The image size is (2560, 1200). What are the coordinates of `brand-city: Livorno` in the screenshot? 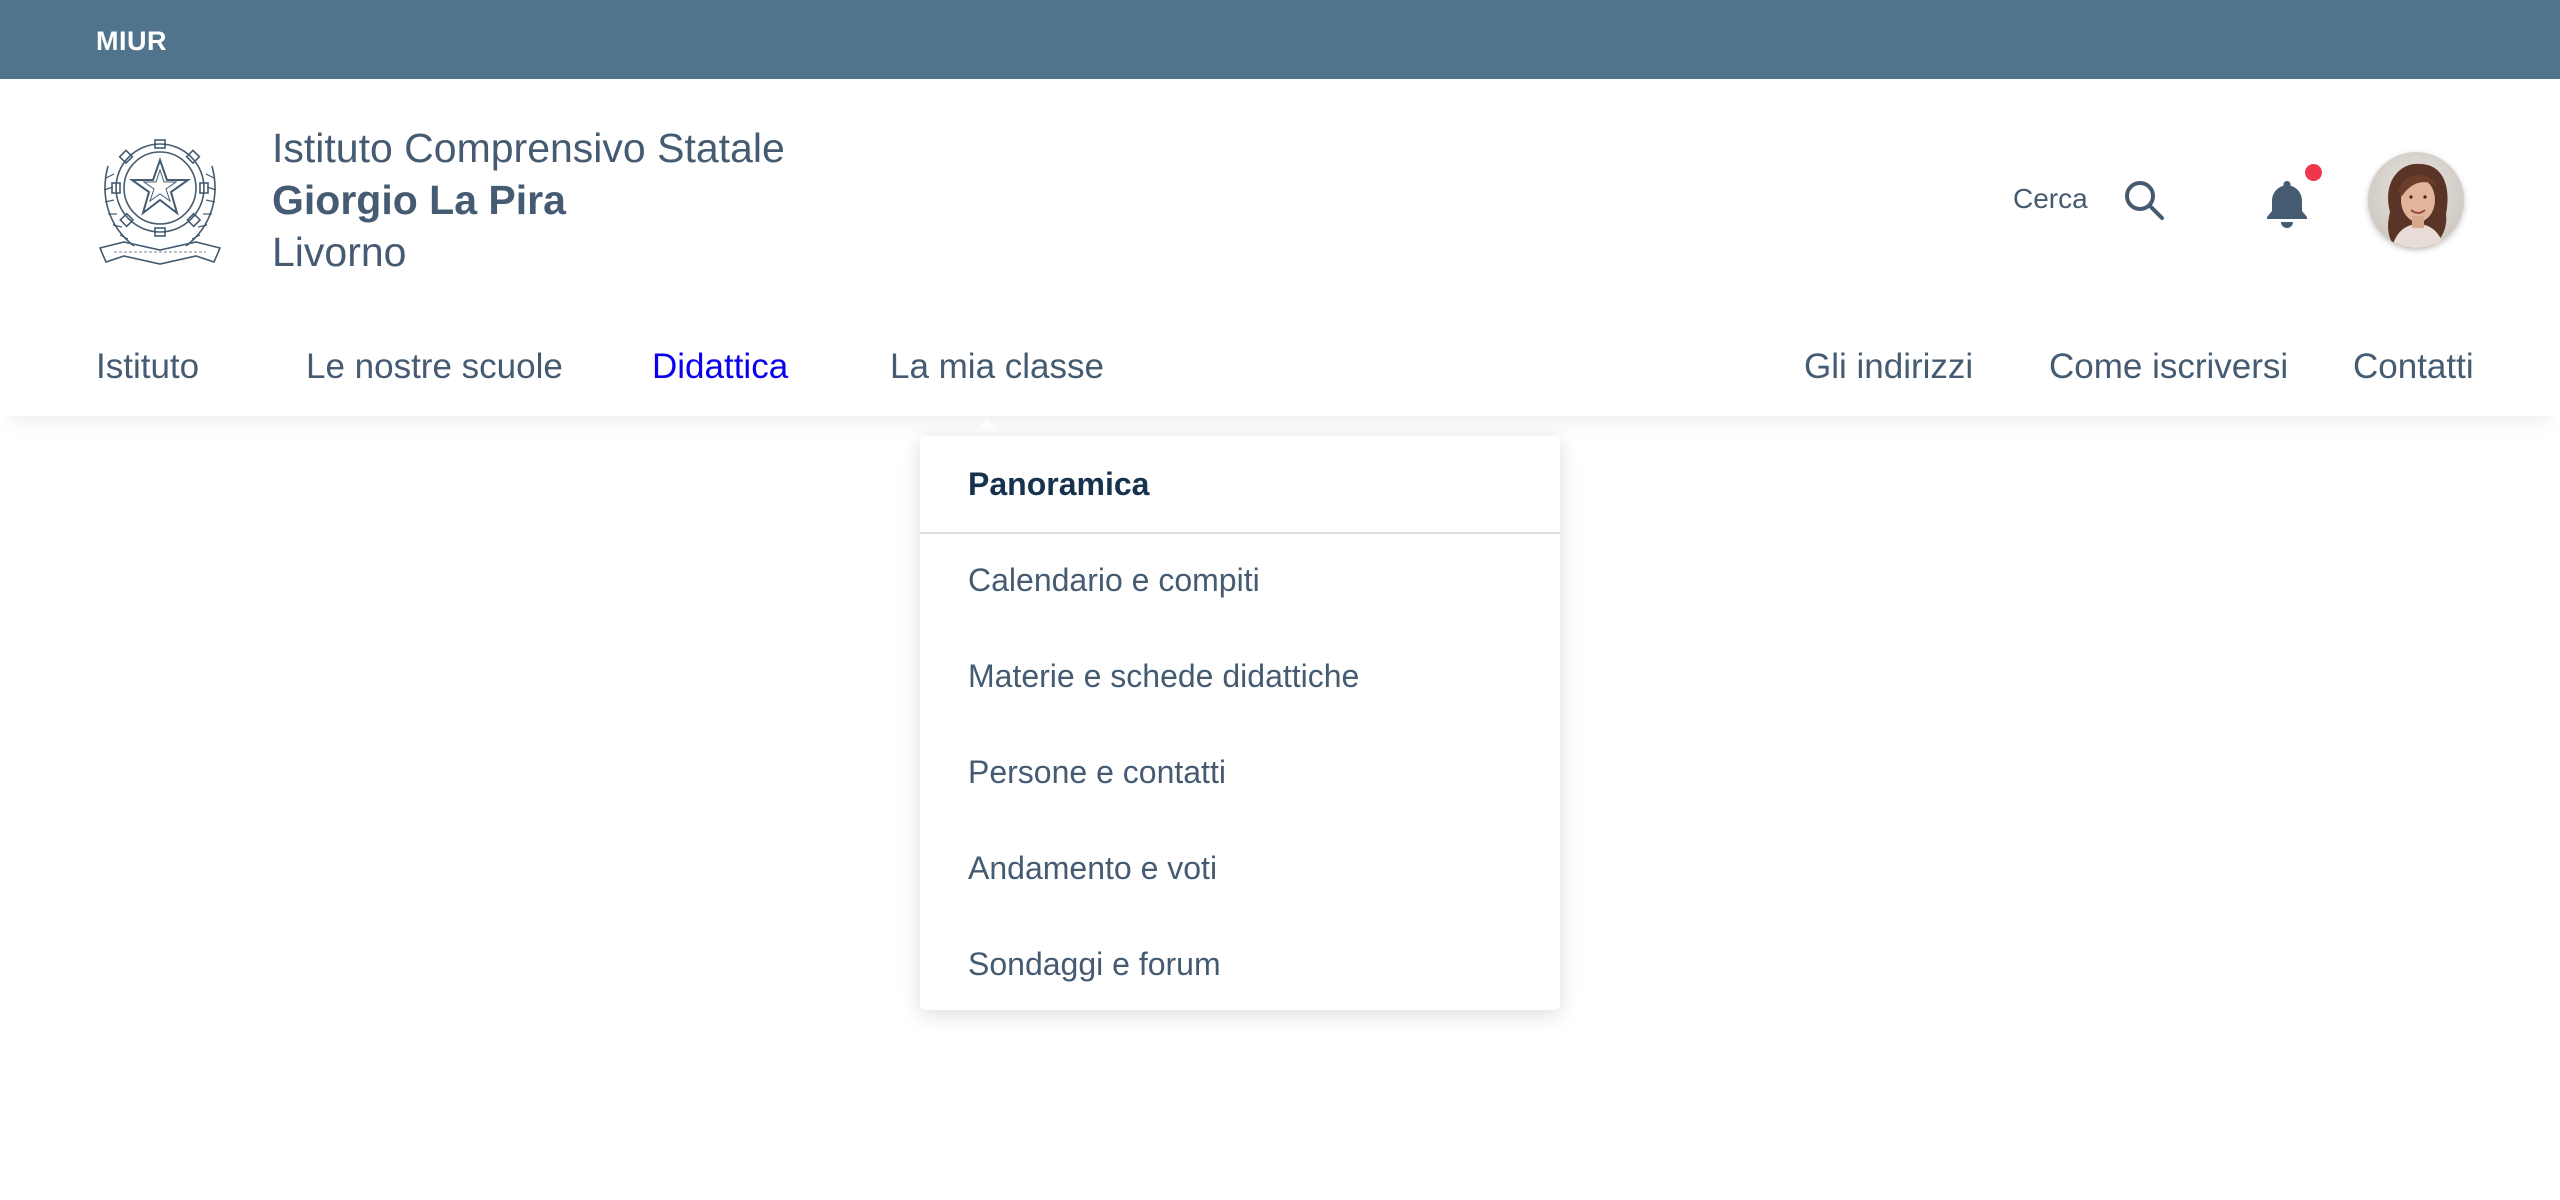 It's located at (339, 252).